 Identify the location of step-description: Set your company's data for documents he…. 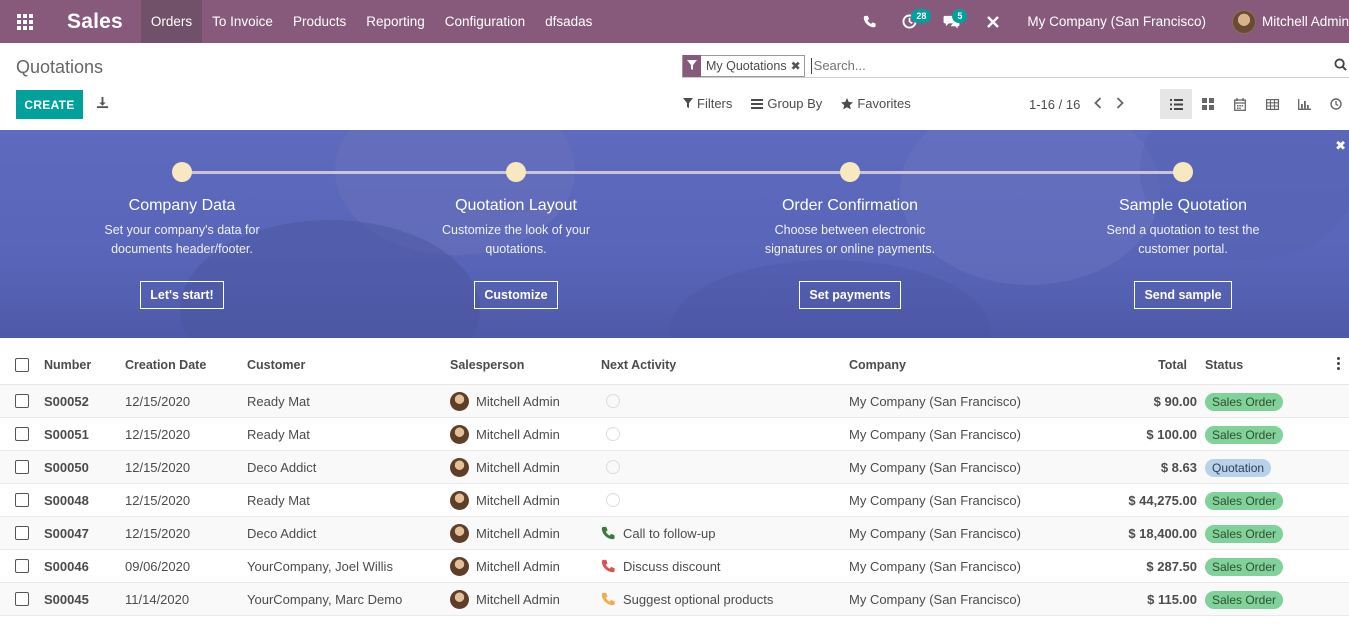
(182, 239).